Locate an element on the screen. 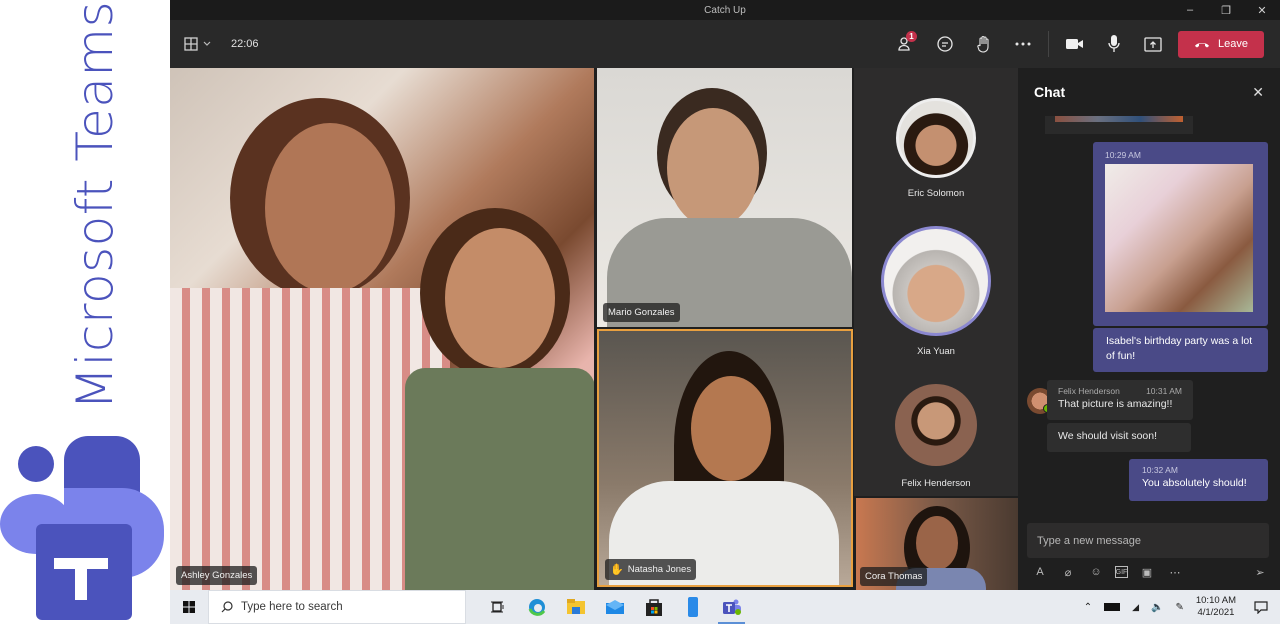  store-icon is located at coordinates (653, 607).